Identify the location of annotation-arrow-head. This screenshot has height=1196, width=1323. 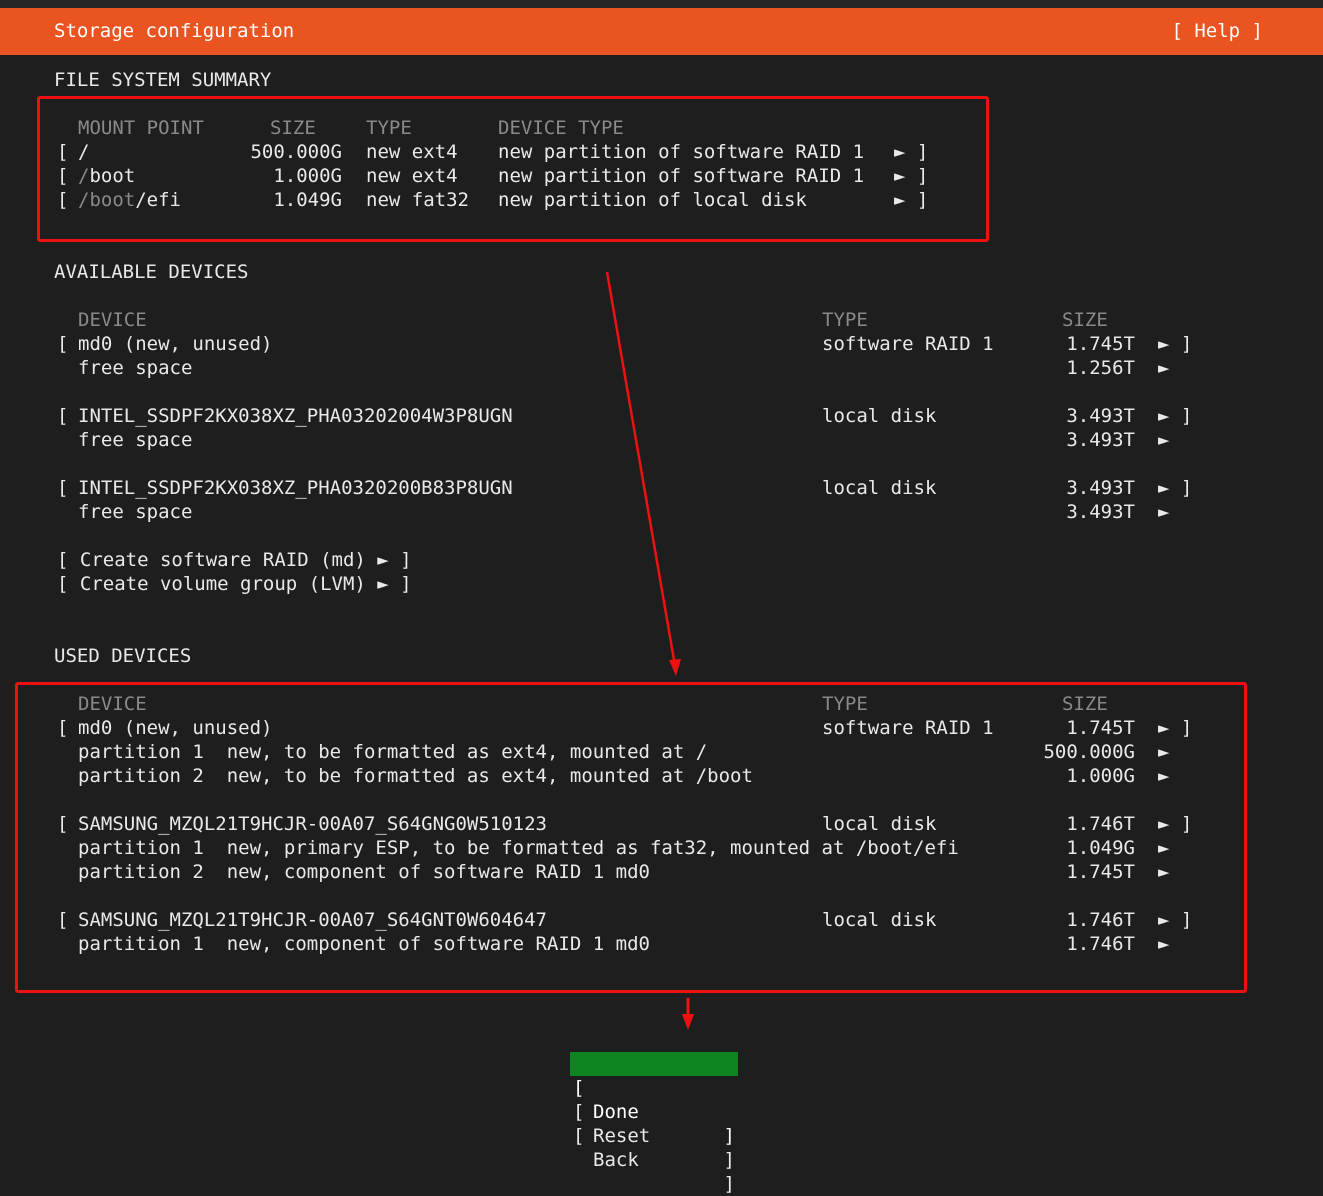
(675, 667).